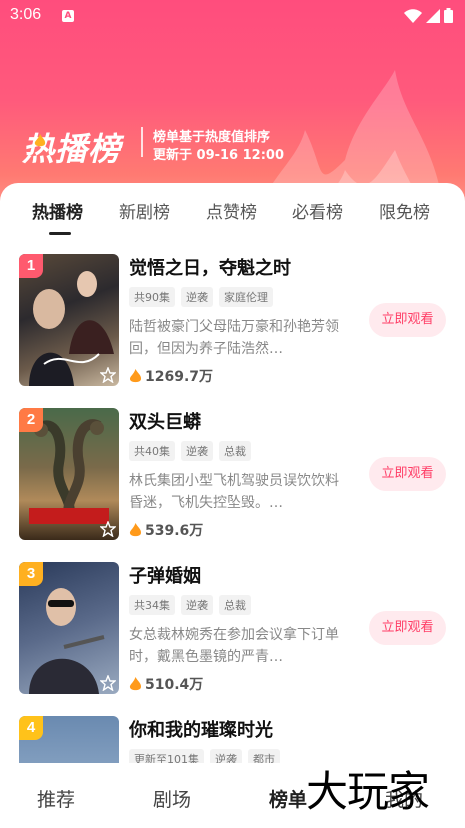  Describe the element at coordinates (69, 474) in the screenshot. I see `drama-poster: 2` at that location.